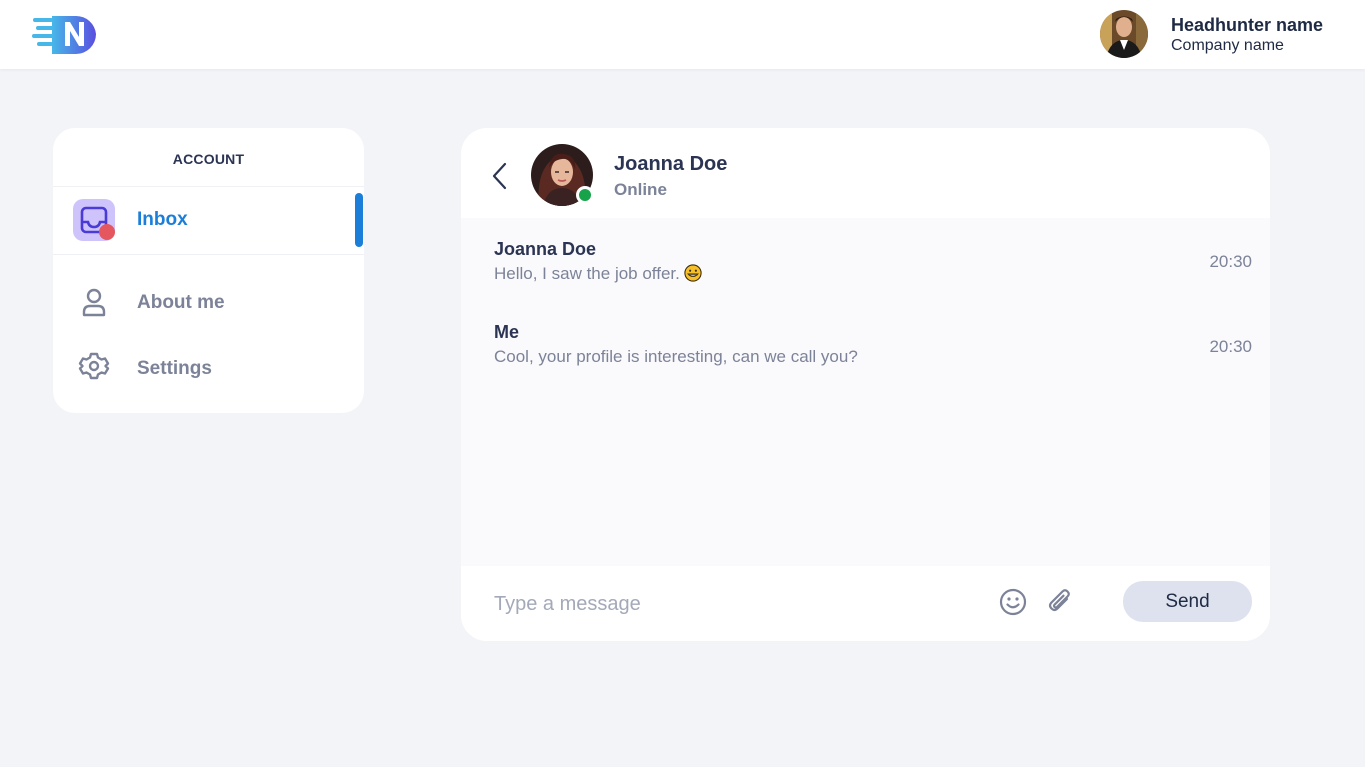 The height and width of the screenshot is (767, 1365). I want to click on send-button: Send, so click(1187, 601).